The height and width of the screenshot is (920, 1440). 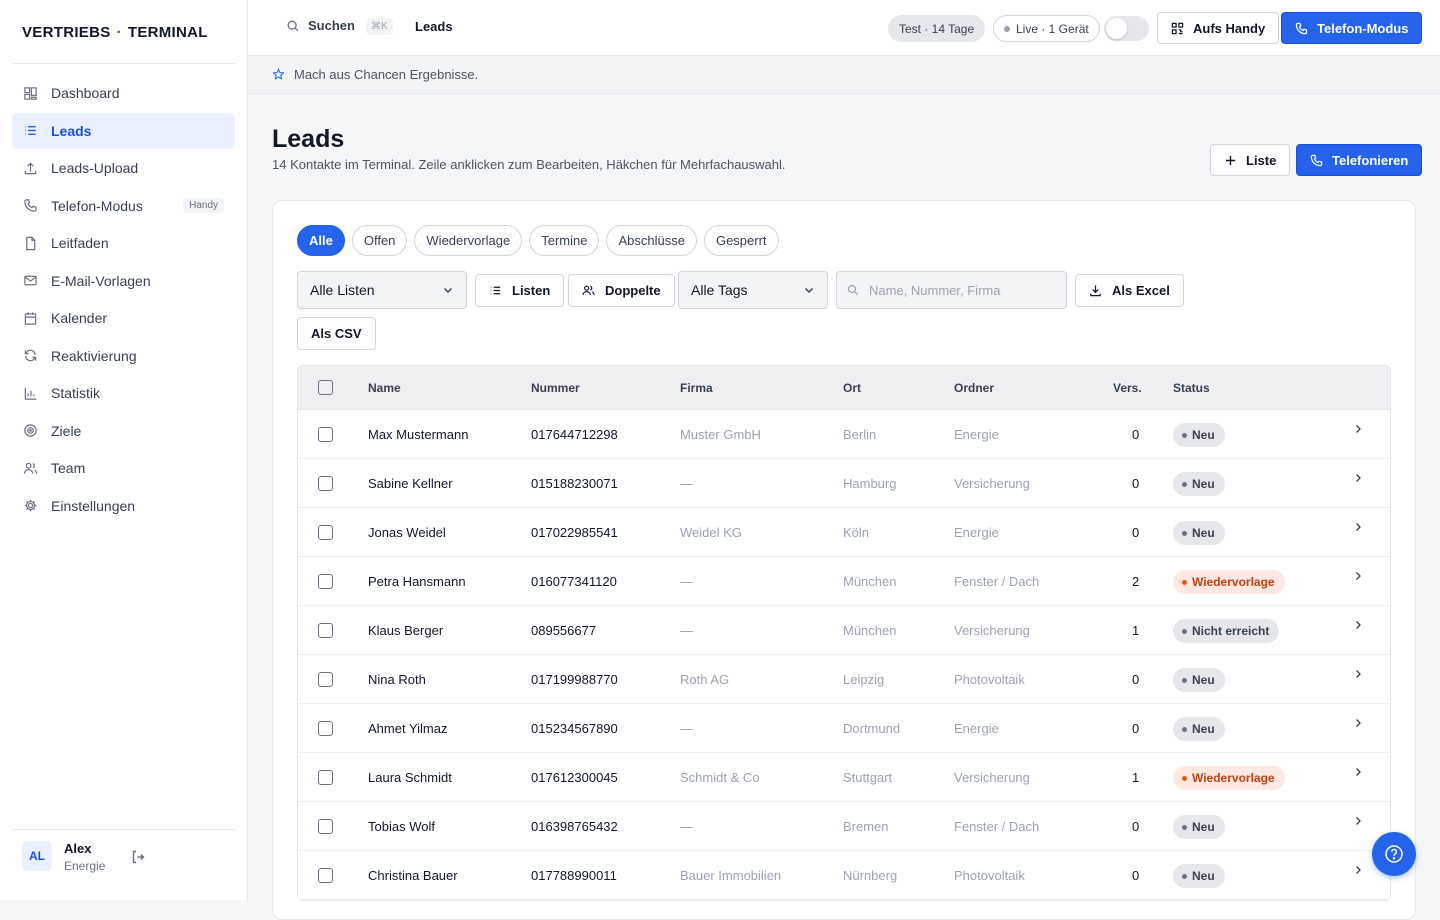 What do you see at coordinates (852, 388) in the screenshot?
I see `col-city: Ort` at bounding box center [852, 388].